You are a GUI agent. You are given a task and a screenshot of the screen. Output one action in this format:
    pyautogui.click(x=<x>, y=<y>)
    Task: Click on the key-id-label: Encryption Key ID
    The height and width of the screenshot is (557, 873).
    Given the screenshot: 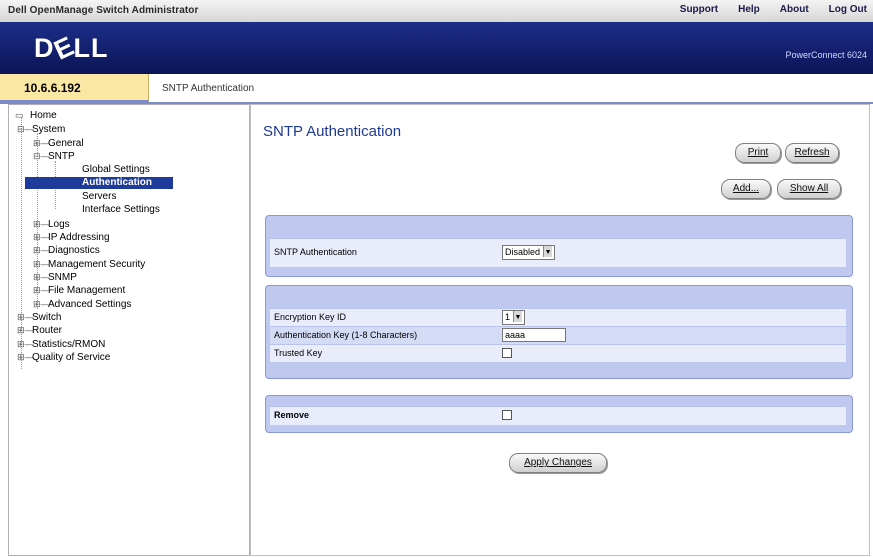 What is the action you would take?
    pyautogui.click(x=310, y=317)
    